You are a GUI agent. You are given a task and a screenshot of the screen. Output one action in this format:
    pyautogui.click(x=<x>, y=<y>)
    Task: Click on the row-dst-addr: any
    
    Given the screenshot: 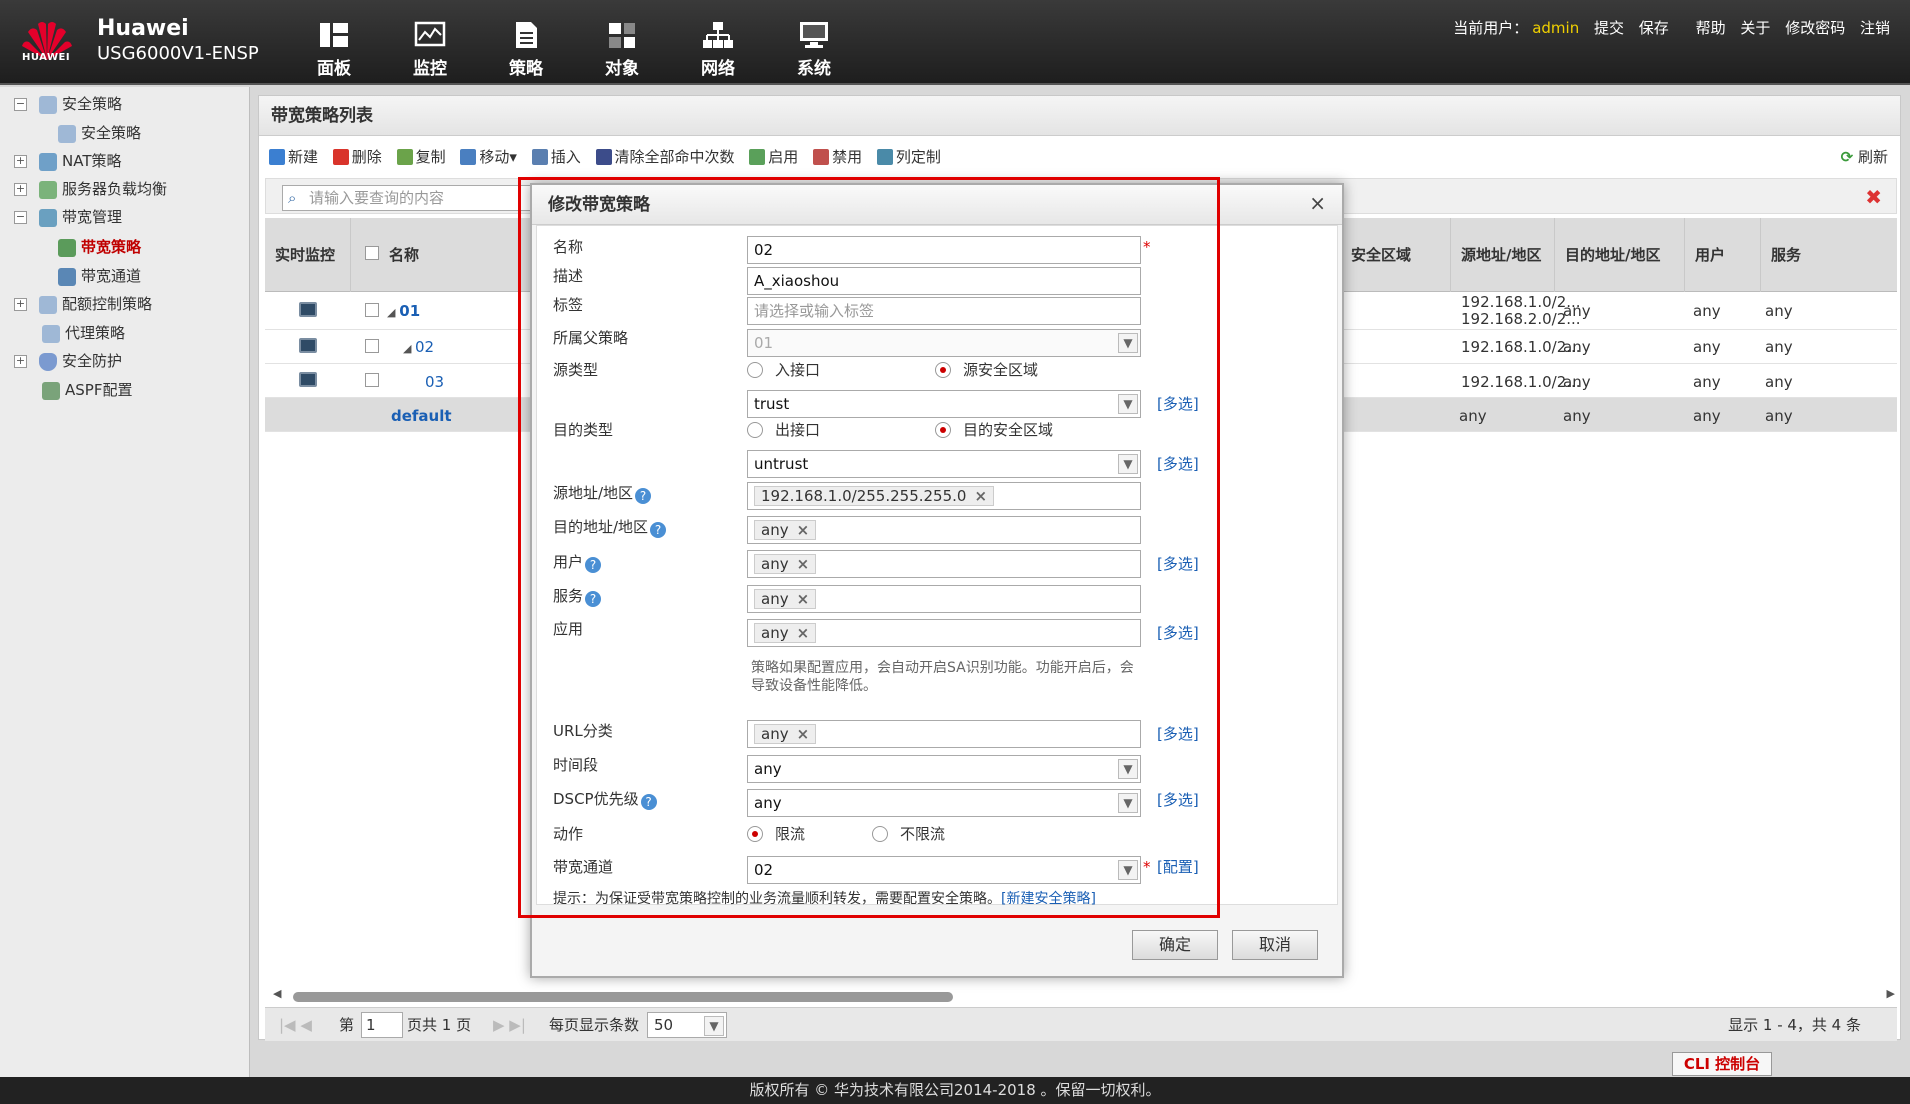 What is the action you would take?
    pyautogui.click(x=1577, y=347)
    